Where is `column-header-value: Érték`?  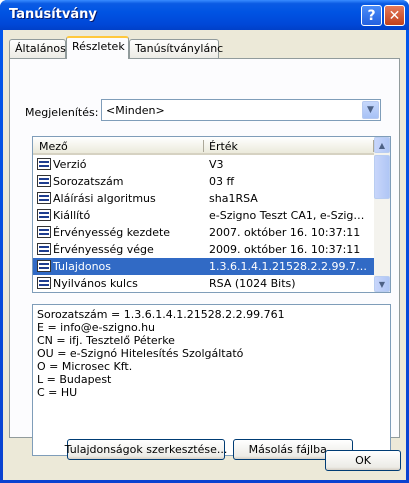
column-header-value: Érték is located at coordinates (223, 146).